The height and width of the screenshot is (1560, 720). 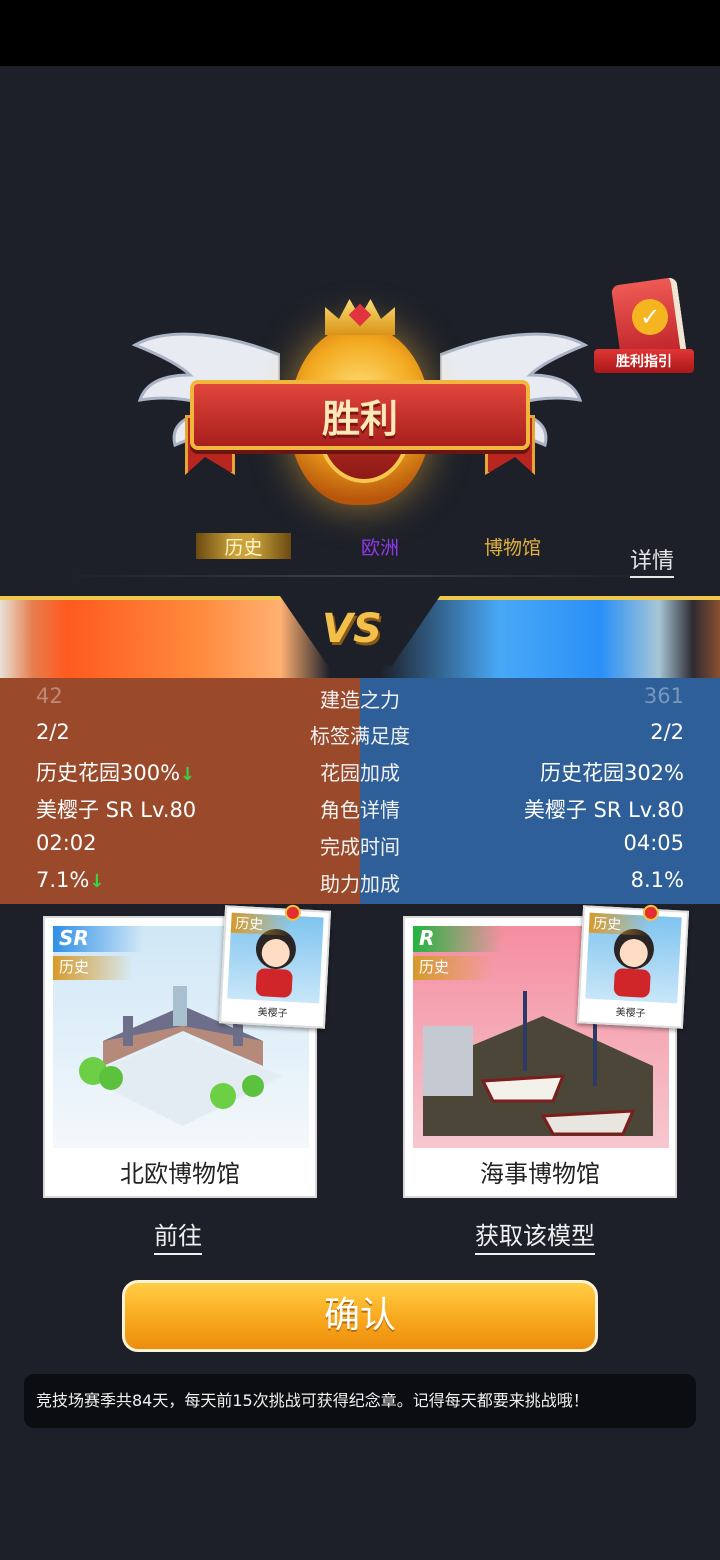 What do you see at coordinates (49, 696) in the screenshot?
I see `stat-left-value: 42` at bounding box center [49, 696].